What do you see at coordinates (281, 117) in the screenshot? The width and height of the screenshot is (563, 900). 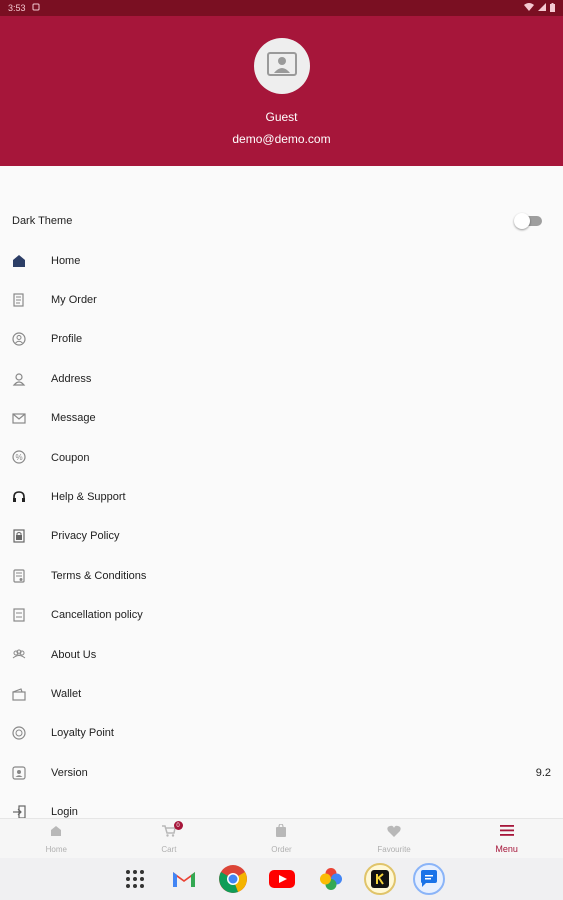 I see `user-name: Guest` at bounding box center [281, 117].